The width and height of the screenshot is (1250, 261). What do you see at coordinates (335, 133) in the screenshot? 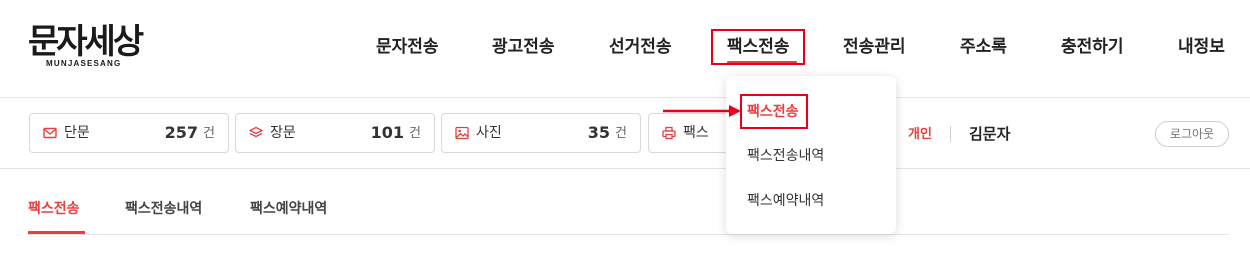
I see `count-card-lms: 장문 101 건` at bounding box center [335, 133].